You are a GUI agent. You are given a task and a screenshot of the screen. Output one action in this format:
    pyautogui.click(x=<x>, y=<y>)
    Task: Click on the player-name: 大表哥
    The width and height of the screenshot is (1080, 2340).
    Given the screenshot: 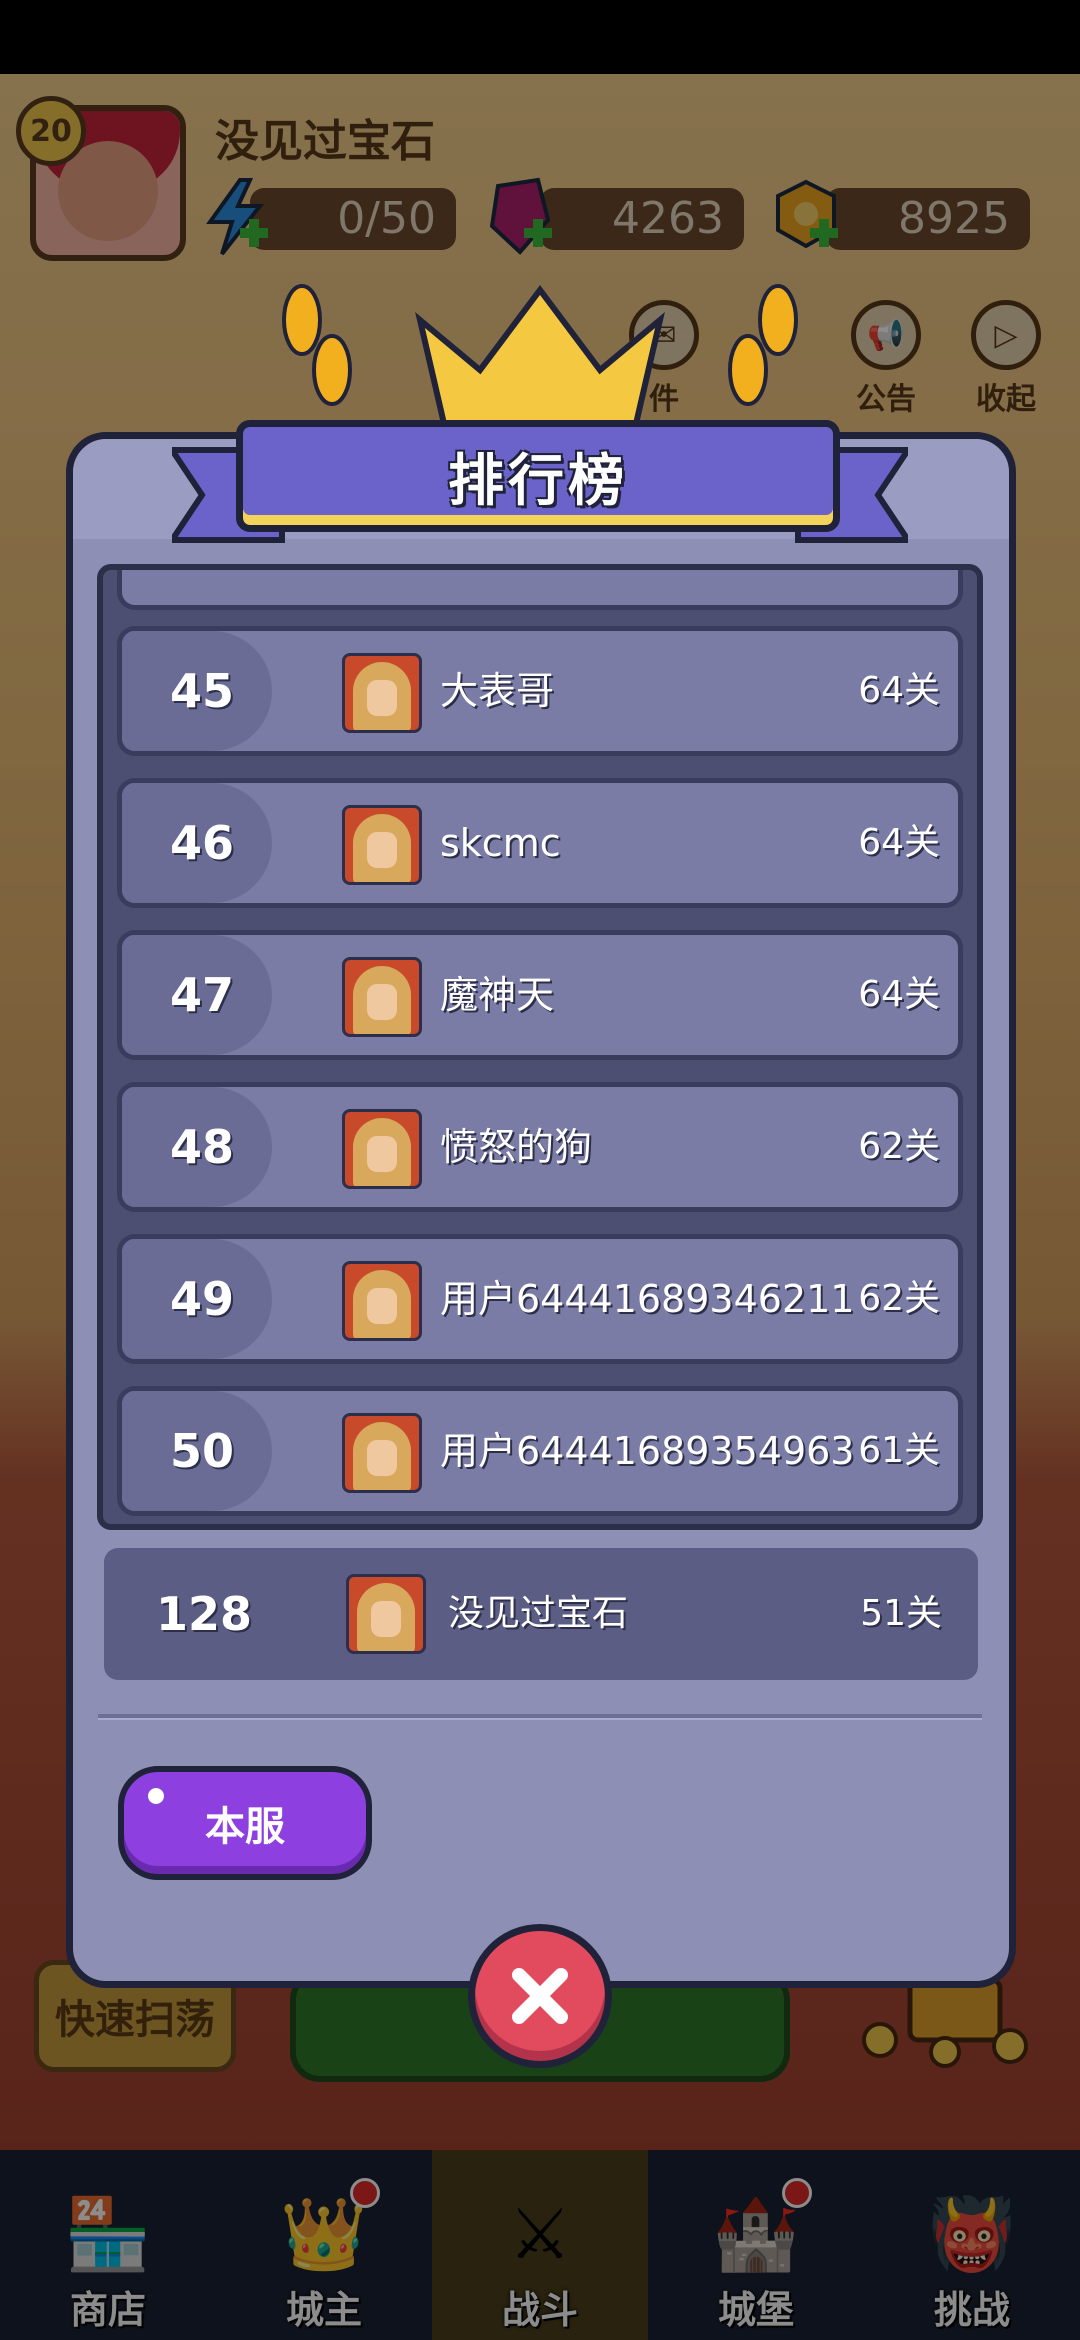 What is the action you would take?
    pyautogui.click(x=497, y=691)
    